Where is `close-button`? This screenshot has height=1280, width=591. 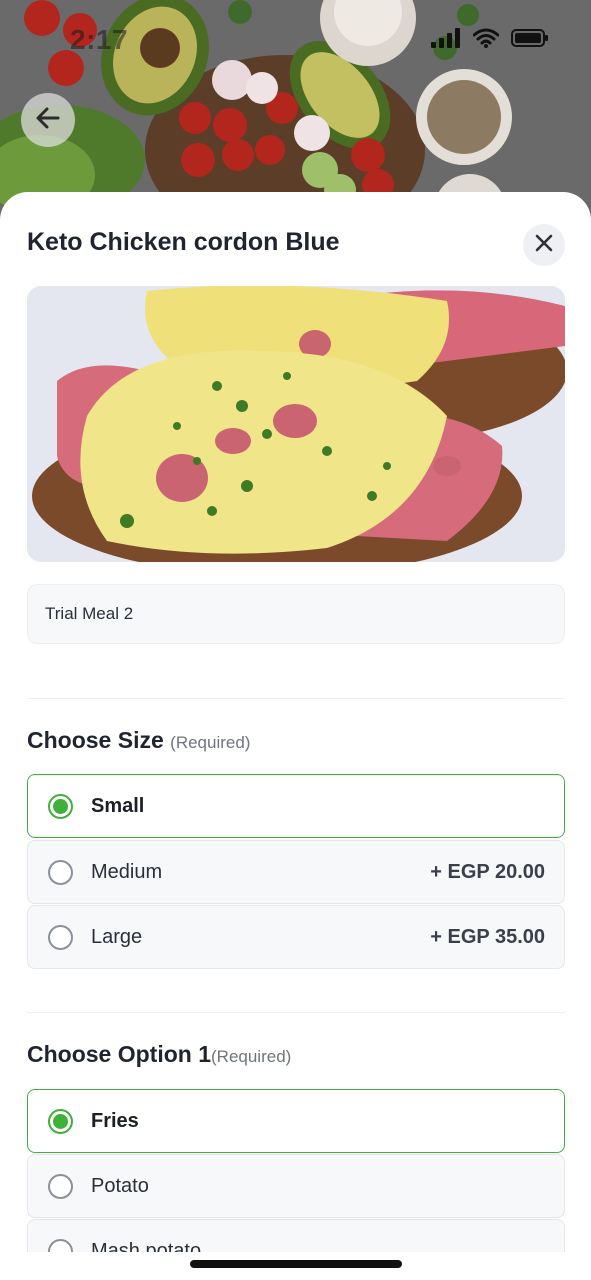
close-button is located at coordinates (544, 245).